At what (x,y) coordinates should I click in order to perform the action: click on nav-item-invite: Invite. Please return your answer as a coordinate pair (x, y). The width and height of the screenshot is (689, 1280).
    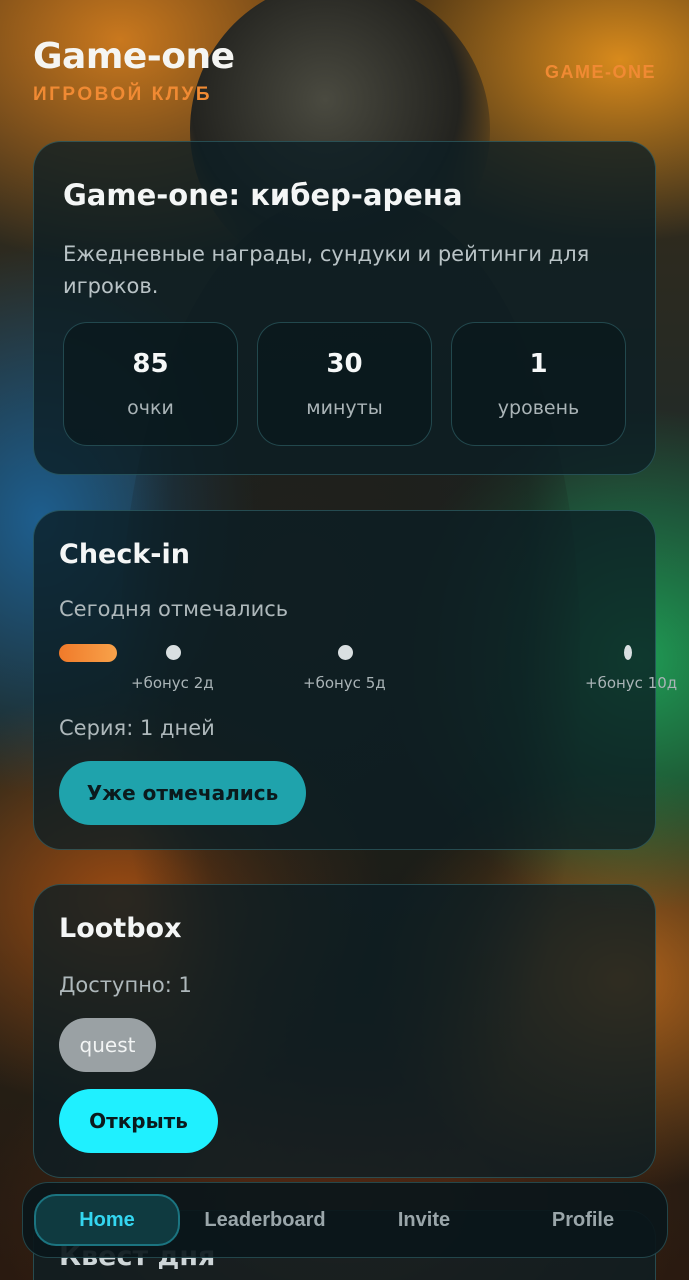
    Looking at the image, I should click on (424, 1220).